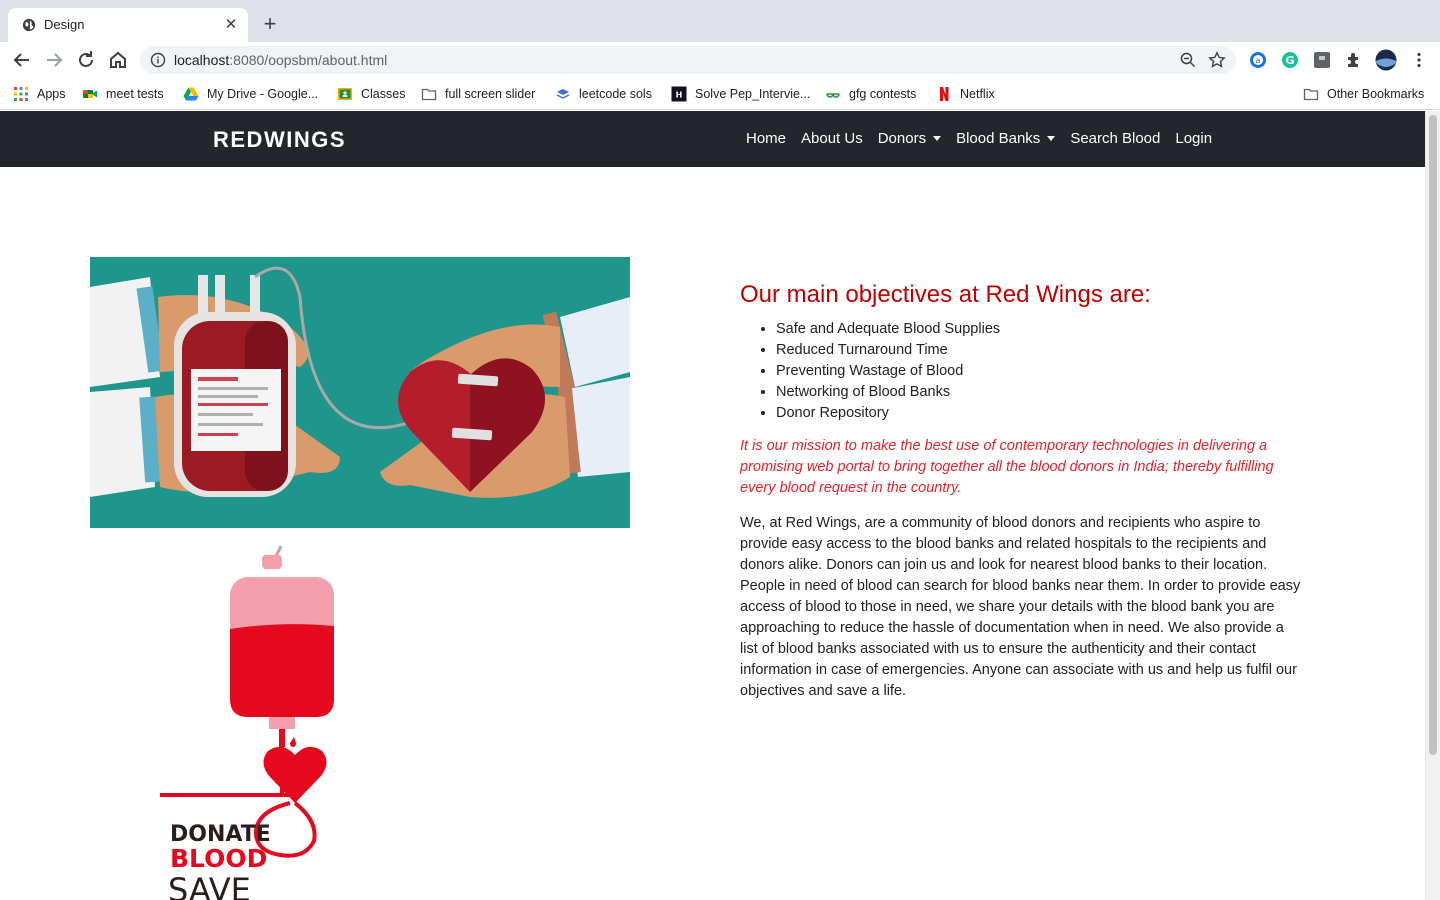 Image resolution: width=1440 pixels, height=900 pixels. I want to click on bookmark-label: full screen slider, so click(490, 94).